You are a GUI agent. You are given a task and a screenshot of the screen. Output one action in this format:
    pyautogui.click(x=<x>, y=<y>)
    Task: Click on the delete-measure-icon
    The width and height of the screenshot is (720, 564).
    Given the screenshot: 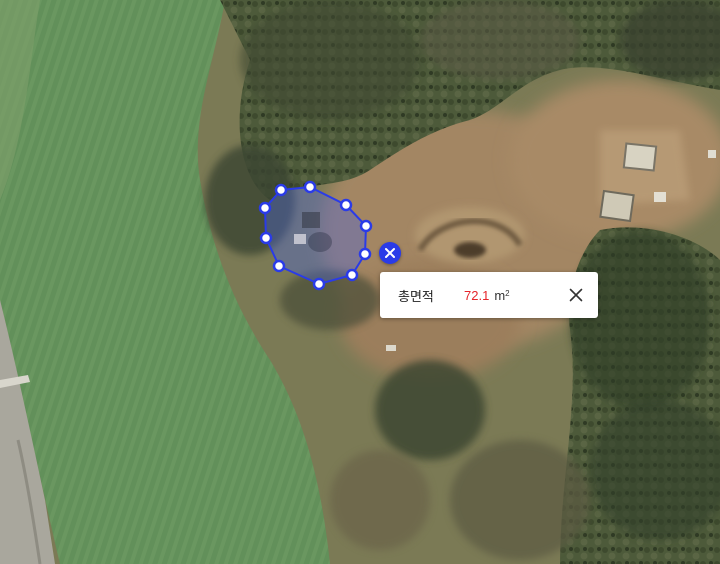 What is the action you would take?
    pyautogui.click(x=390, y=253)
    